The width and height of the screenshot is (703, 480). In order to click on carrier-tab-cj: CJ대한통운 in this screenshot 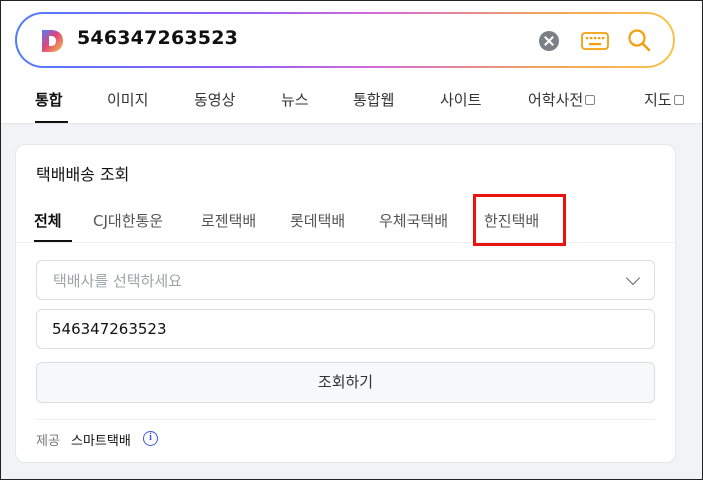, I will do `click(128, 220)`.